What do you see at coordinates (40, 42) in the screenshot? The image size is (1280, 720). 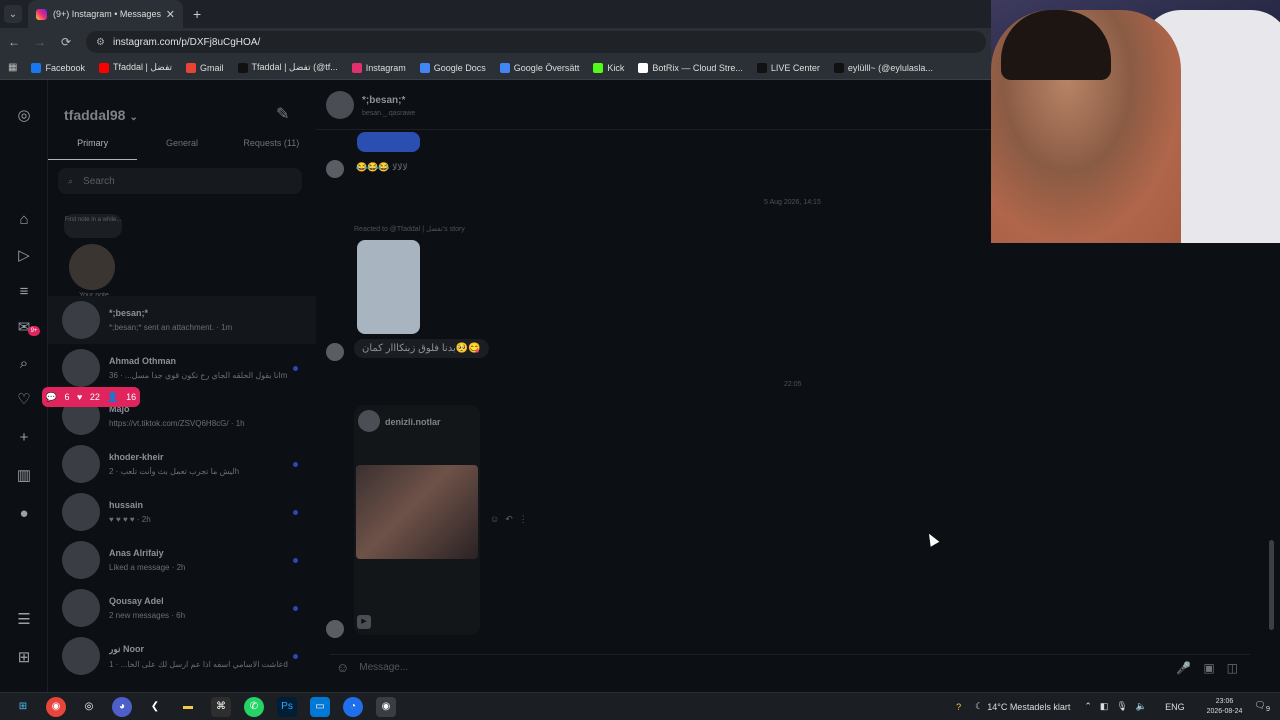 I see `forward-button: →` at bounding box center [40, 42].